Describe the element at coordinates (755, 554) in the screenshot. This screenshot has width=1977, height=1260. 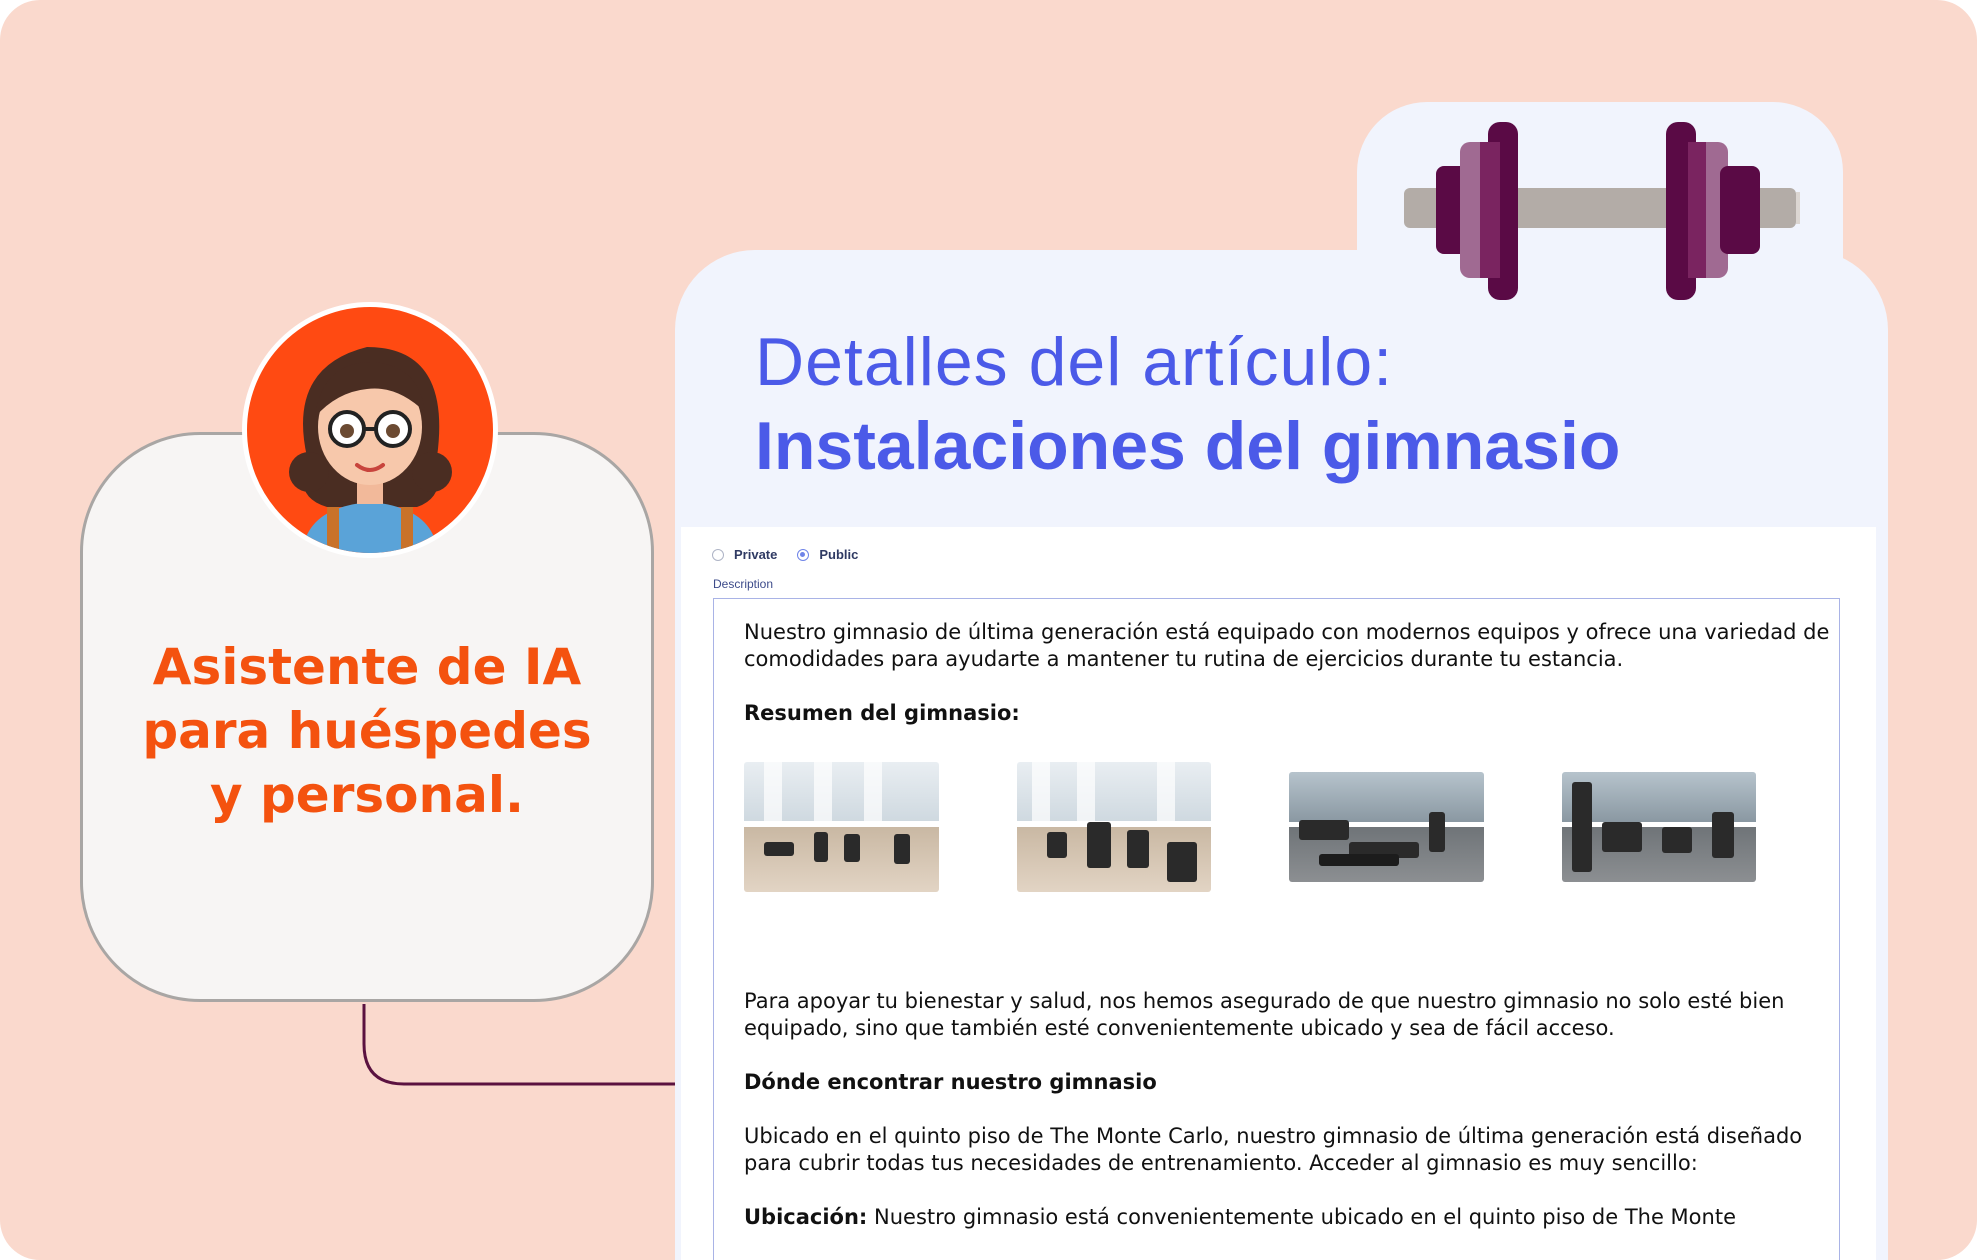
I see `private-radio-label: Private` at that location.